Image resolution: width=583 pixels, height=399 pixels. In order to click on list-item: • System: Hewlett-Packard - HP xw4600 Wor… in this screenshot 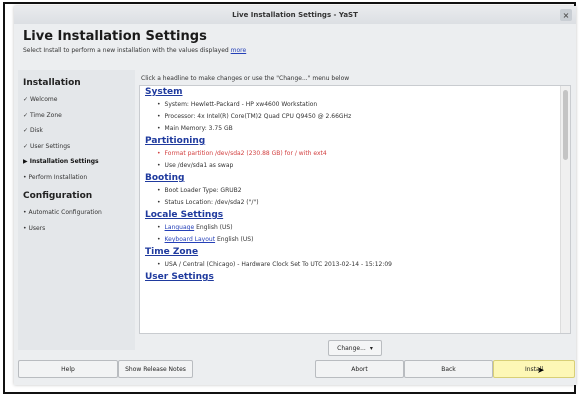, I will do `click(237, 104)`.